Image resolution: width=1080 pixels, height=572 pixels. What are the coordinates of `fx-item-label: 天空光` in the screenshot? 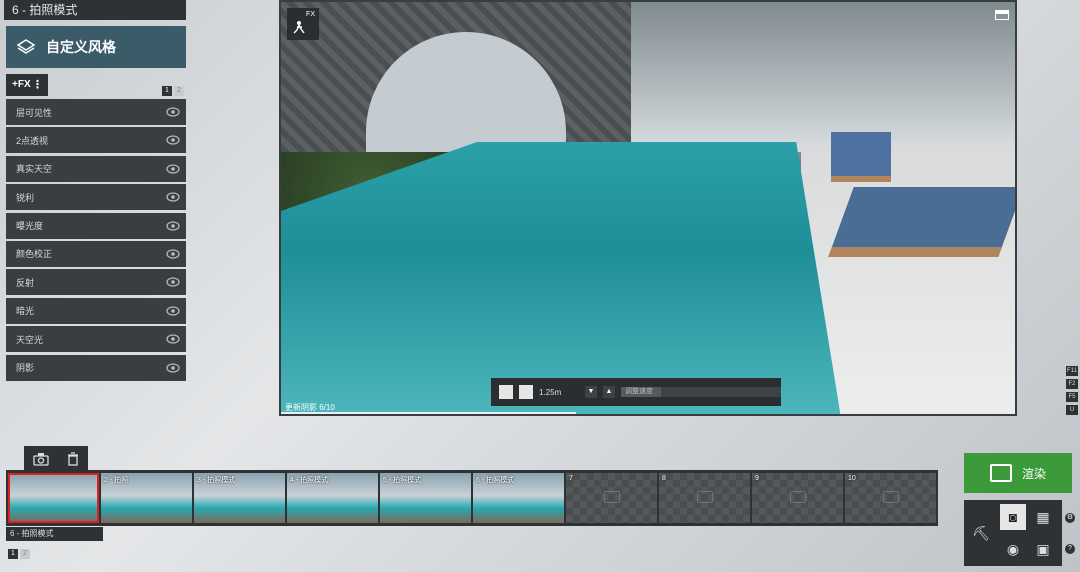 It's located at (30, 339).